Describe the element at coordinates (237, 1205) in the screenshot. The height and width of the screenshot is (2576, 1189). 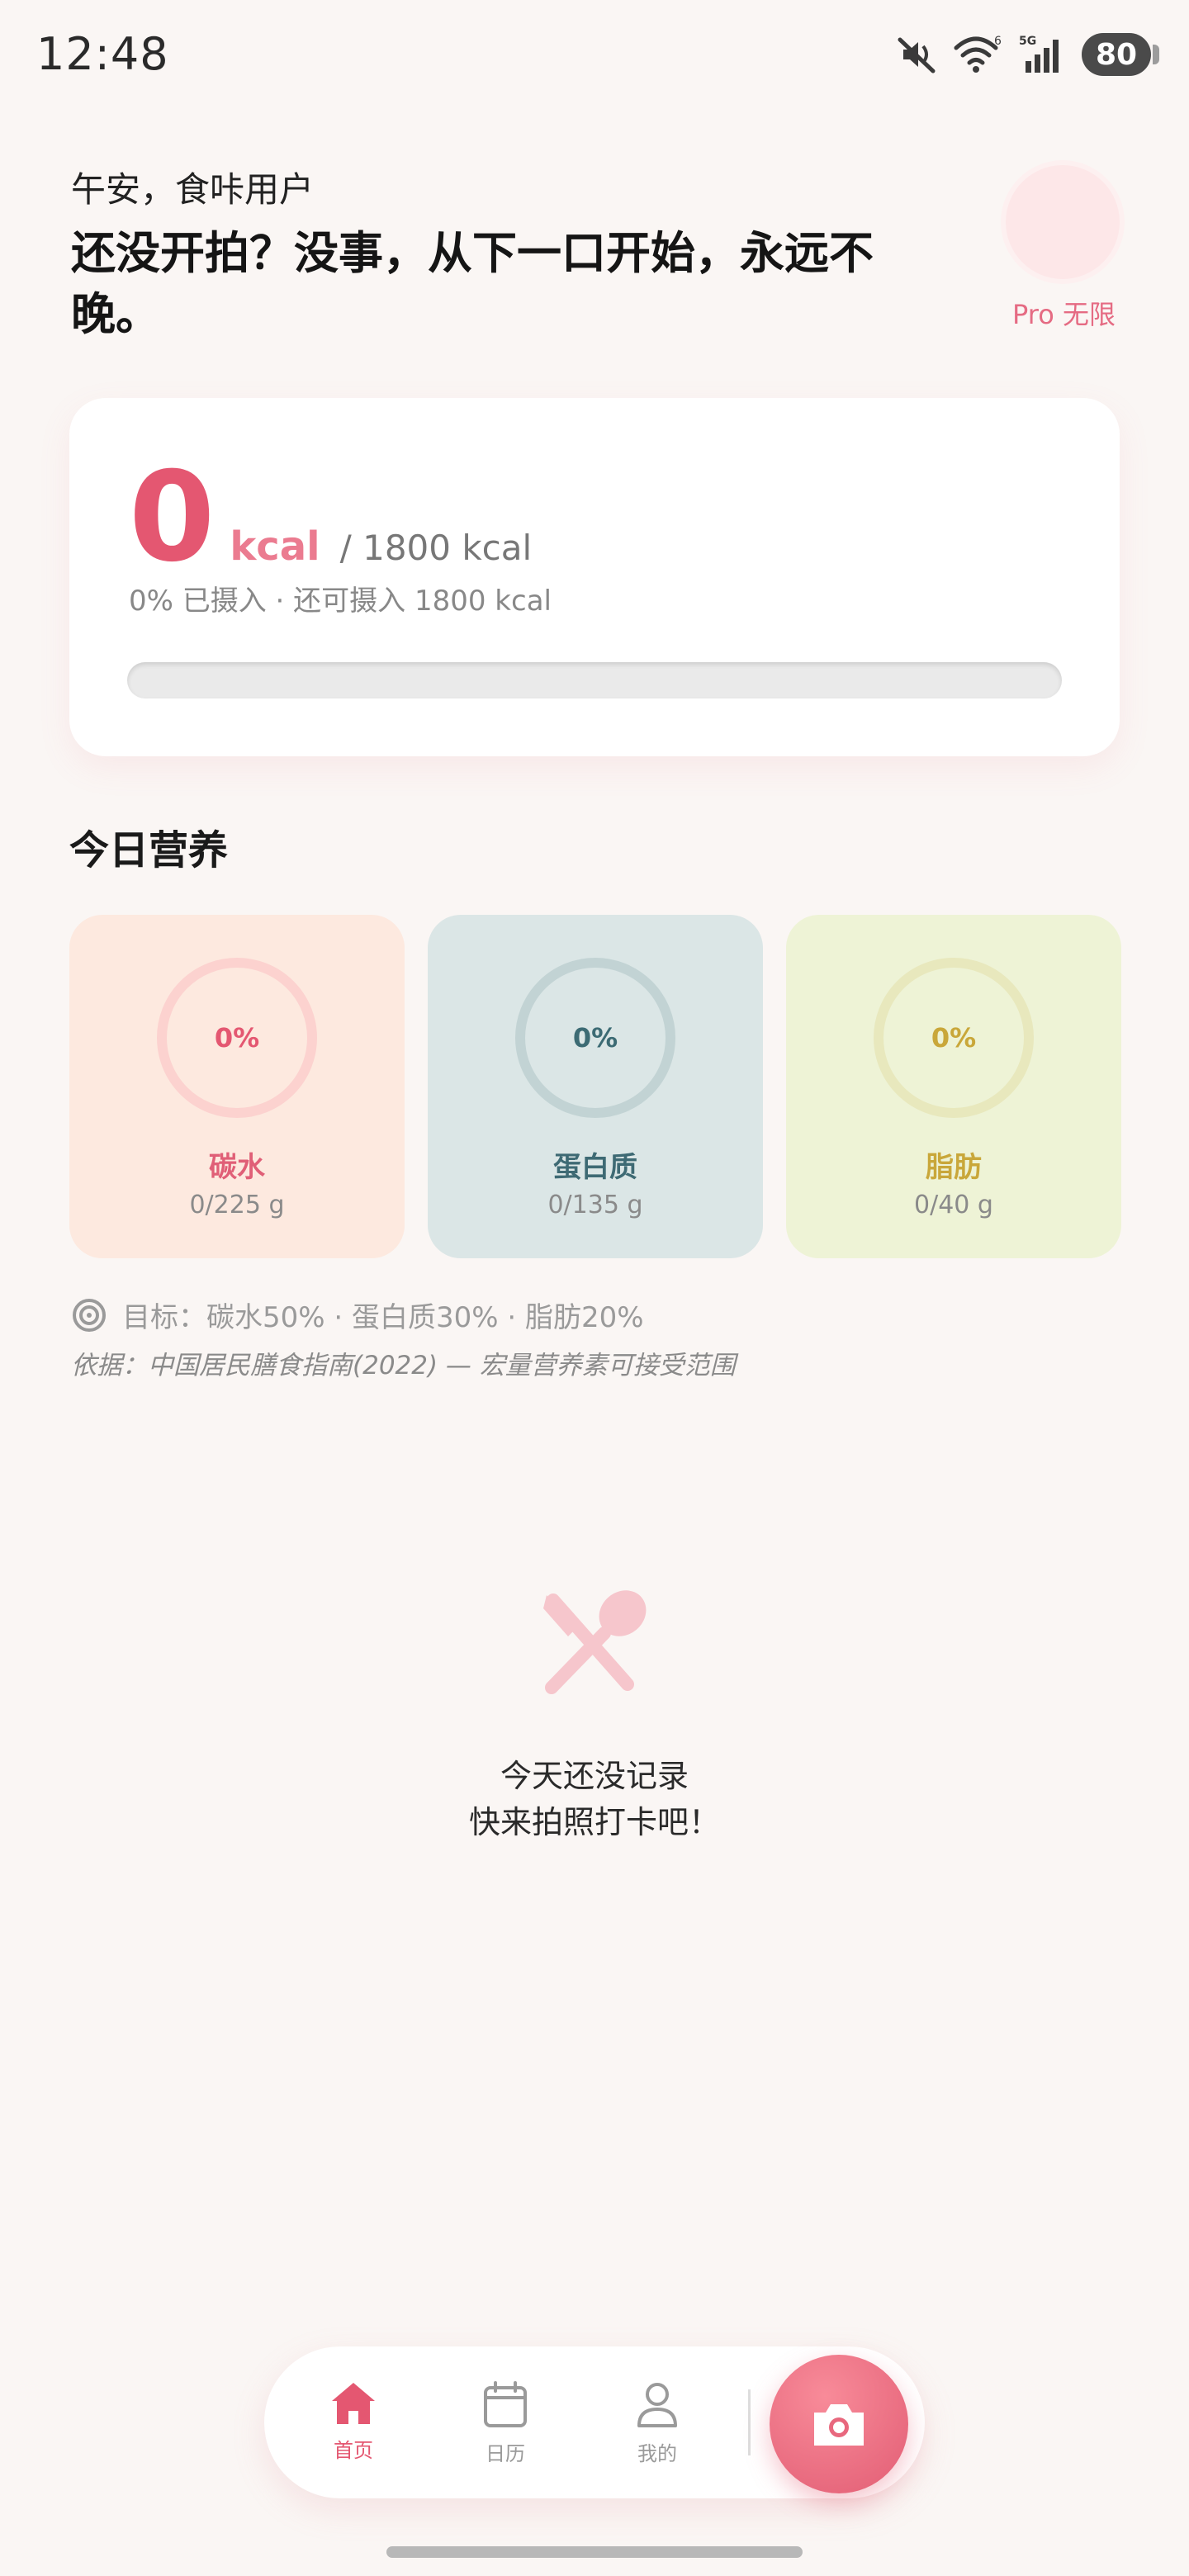
I see `carb-amount: 0/225 g` at that location.